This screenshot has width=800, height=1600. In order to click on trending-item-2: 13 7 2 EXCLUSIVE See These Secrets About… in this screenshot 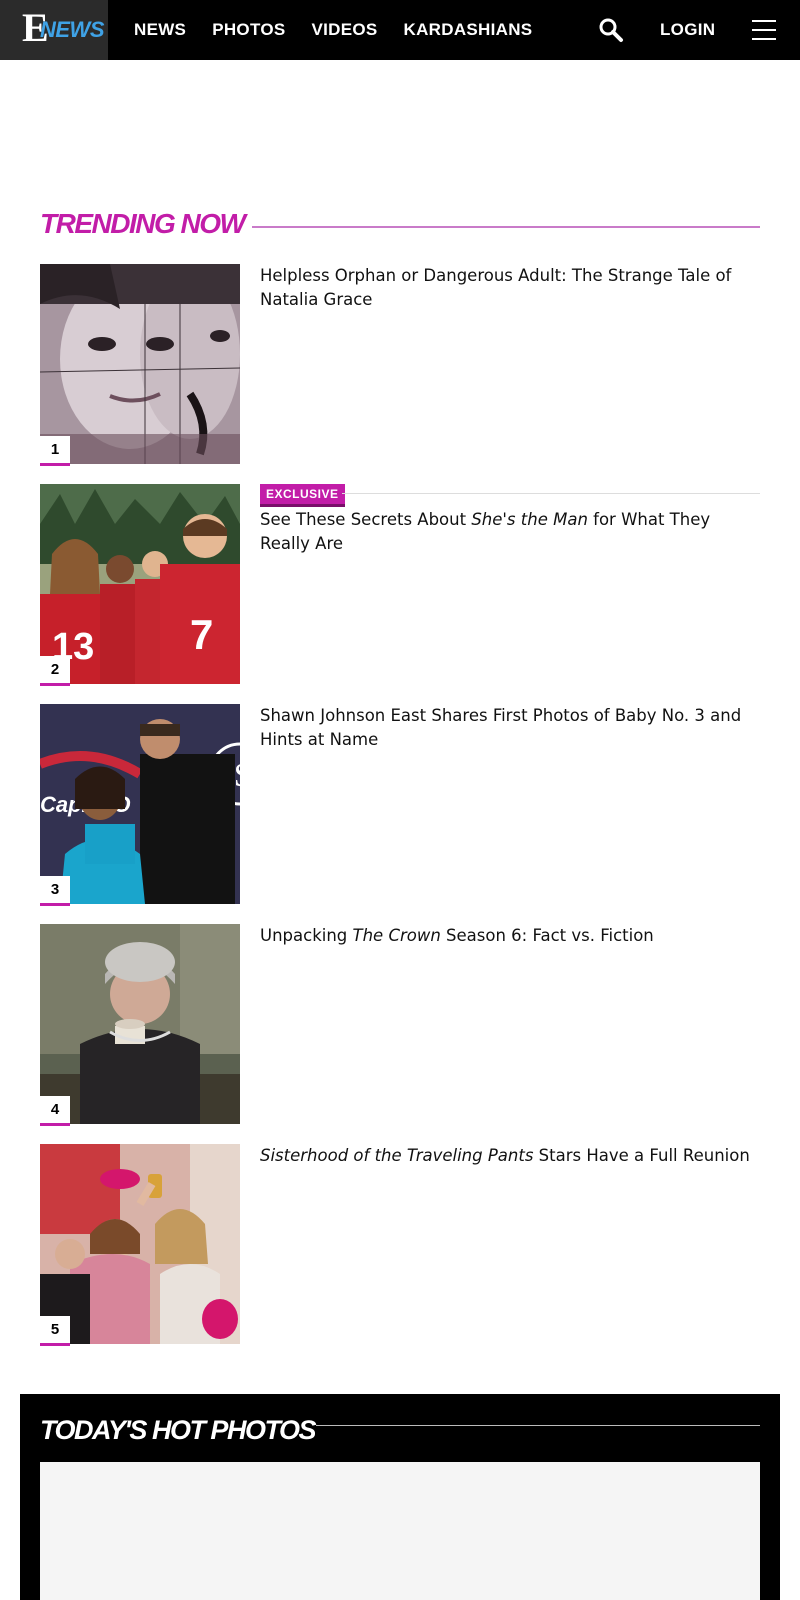, I will do `click(400, 585)`.